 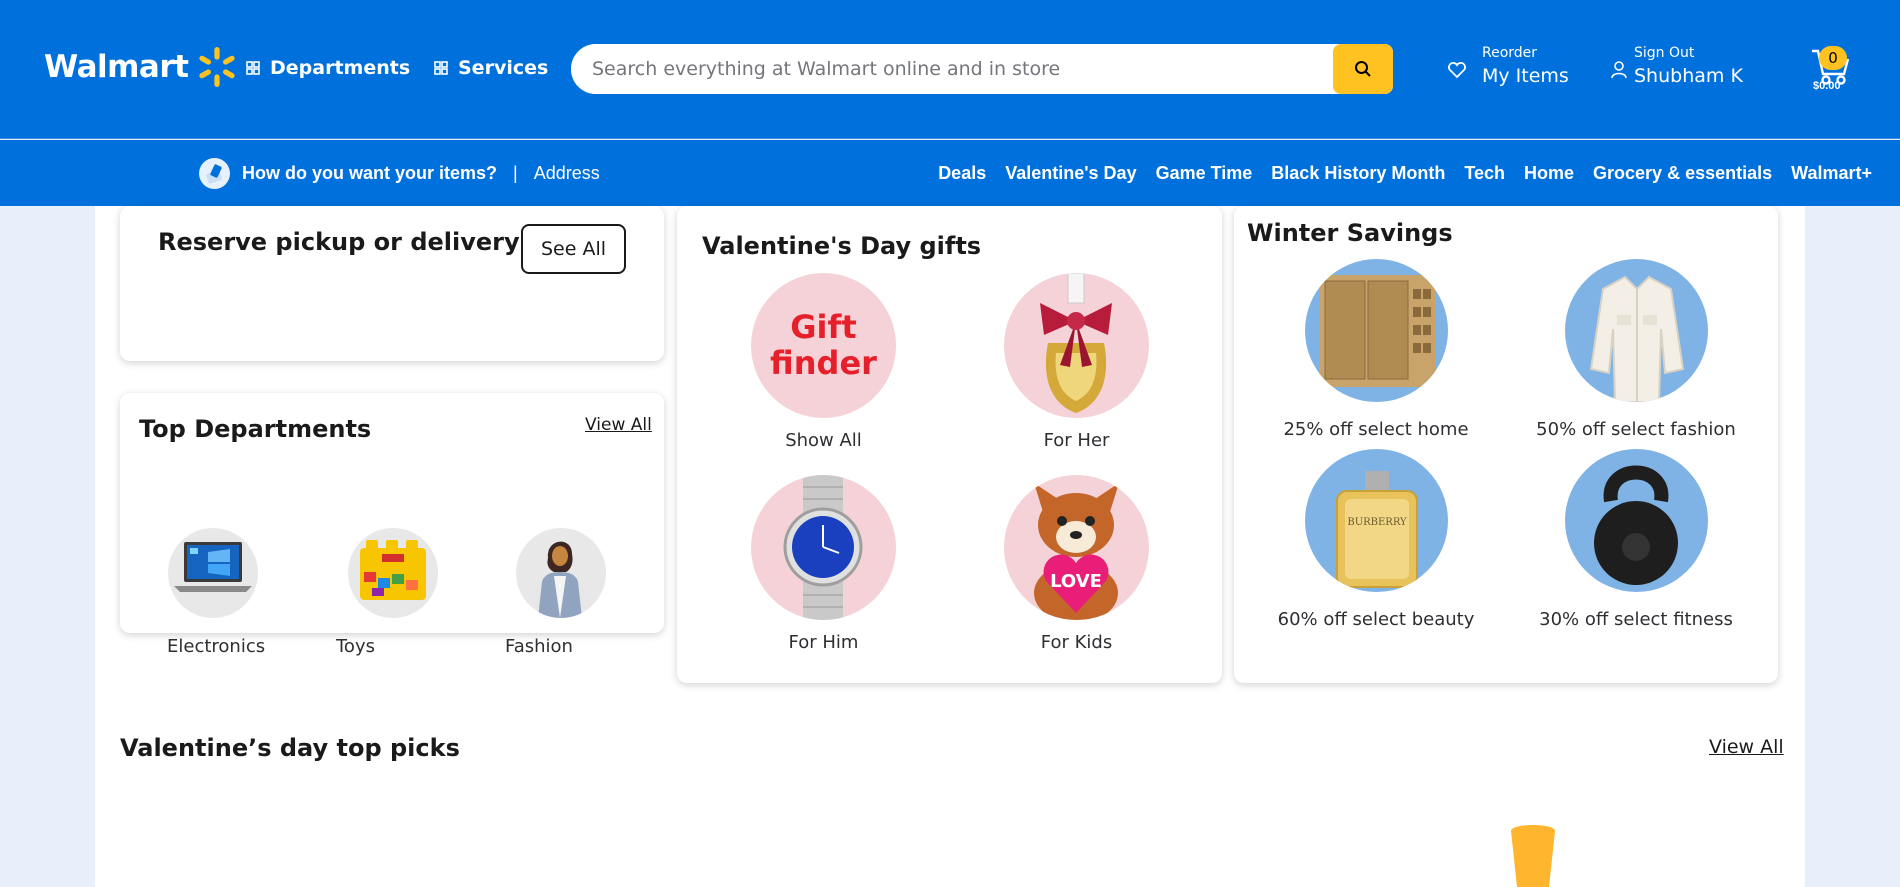 I want to click on spark-icon, so click(x=217, y=67).